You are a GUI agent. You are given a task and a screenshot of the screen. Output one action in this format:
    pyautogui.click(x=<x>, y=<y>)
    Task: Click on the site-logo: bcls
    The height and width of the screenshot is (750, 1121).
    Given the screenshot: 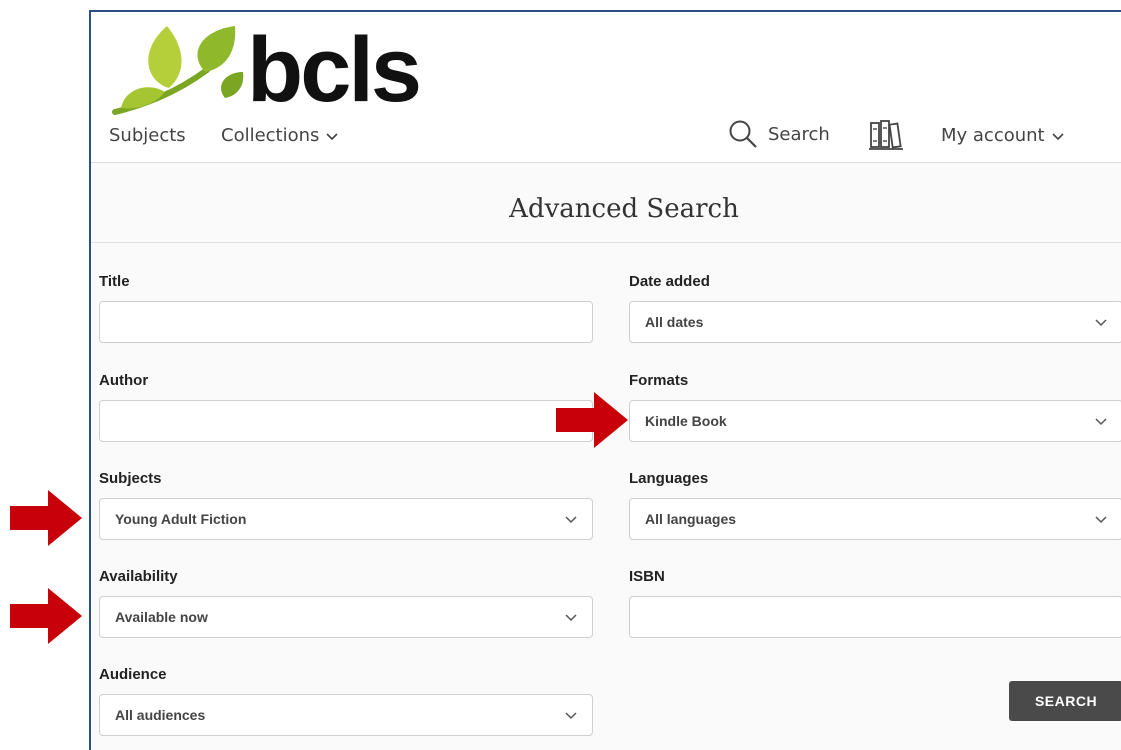 What is the action you would take?
    pyautogui.click(x=277, y=68)
    